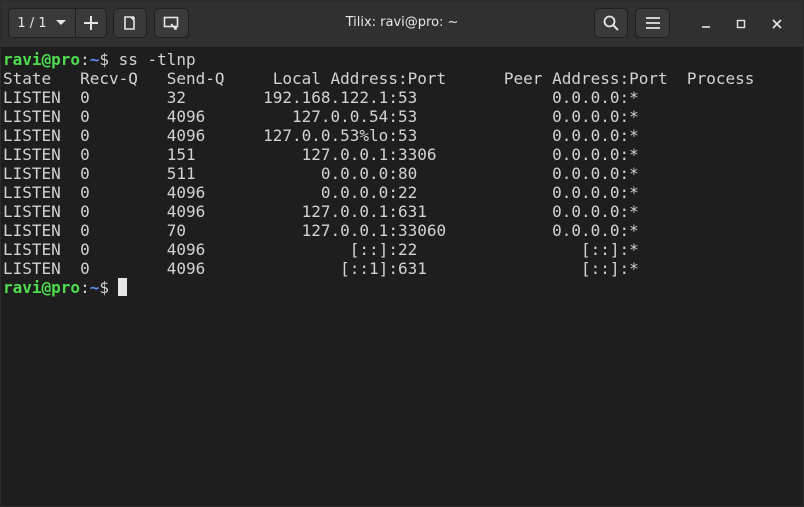 Image resolution: width=804 pixels, height=507 pixels. I want to click on hamburger-menu-icon, so click(653, 23).